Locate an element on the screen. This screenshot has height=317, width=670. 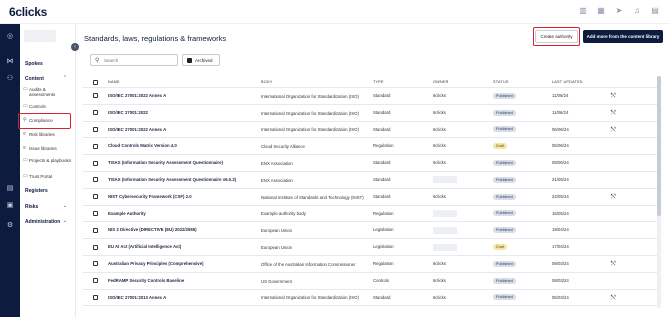
chevron-up-icon: ⌃ is located at coordinates (65, 78).